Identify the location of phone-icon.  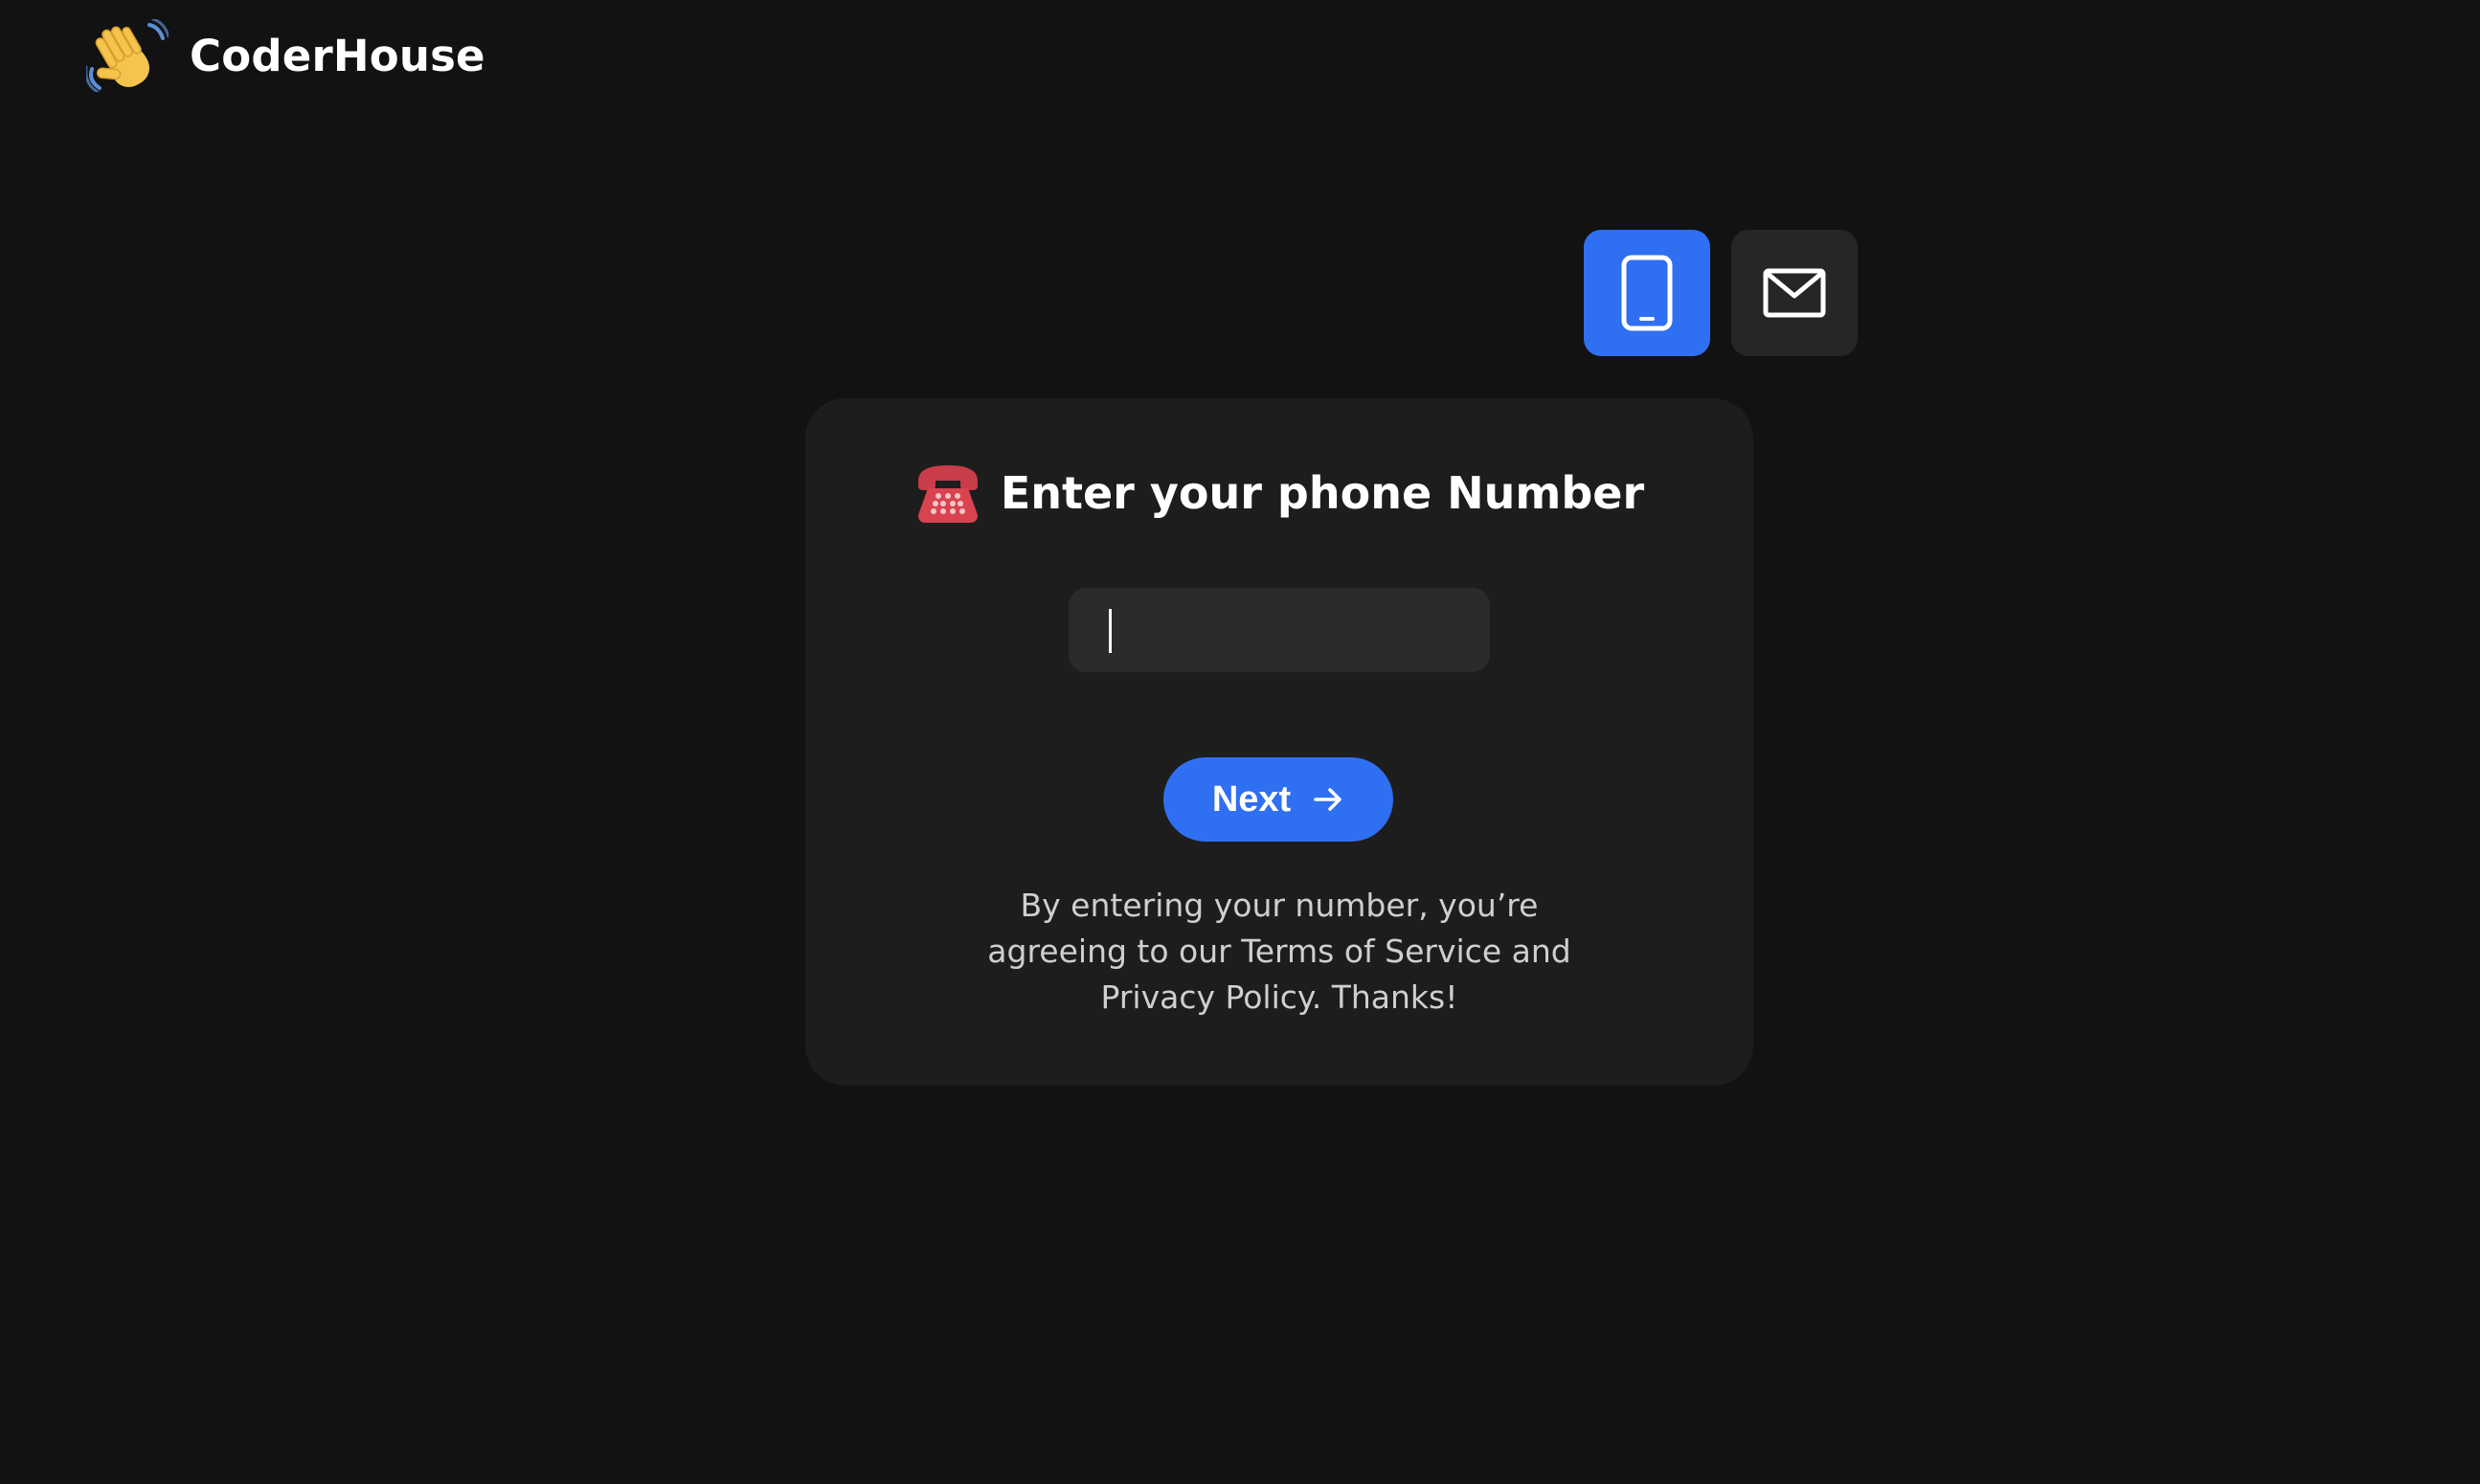
(1647, 293).